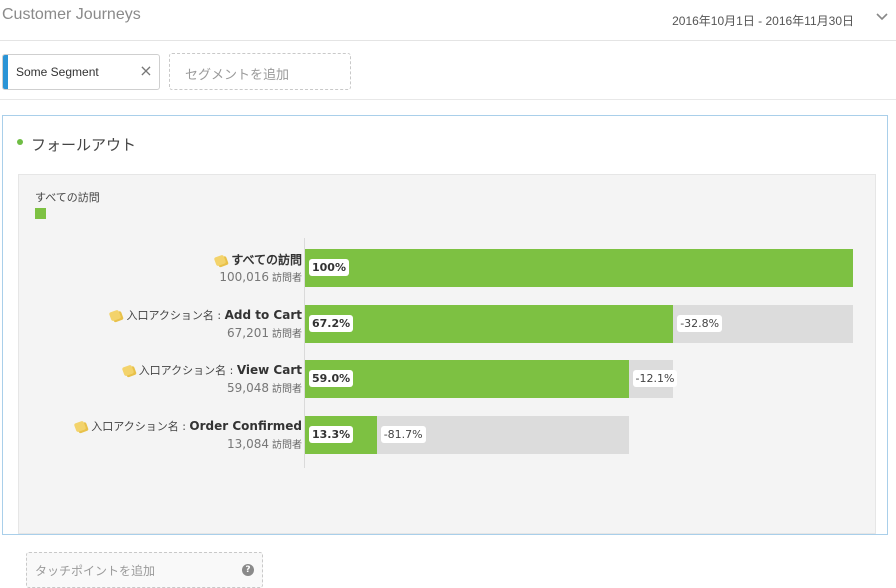  I want to click on step-label: 入口アクション名 : Add to Cart, so click(205, 315).